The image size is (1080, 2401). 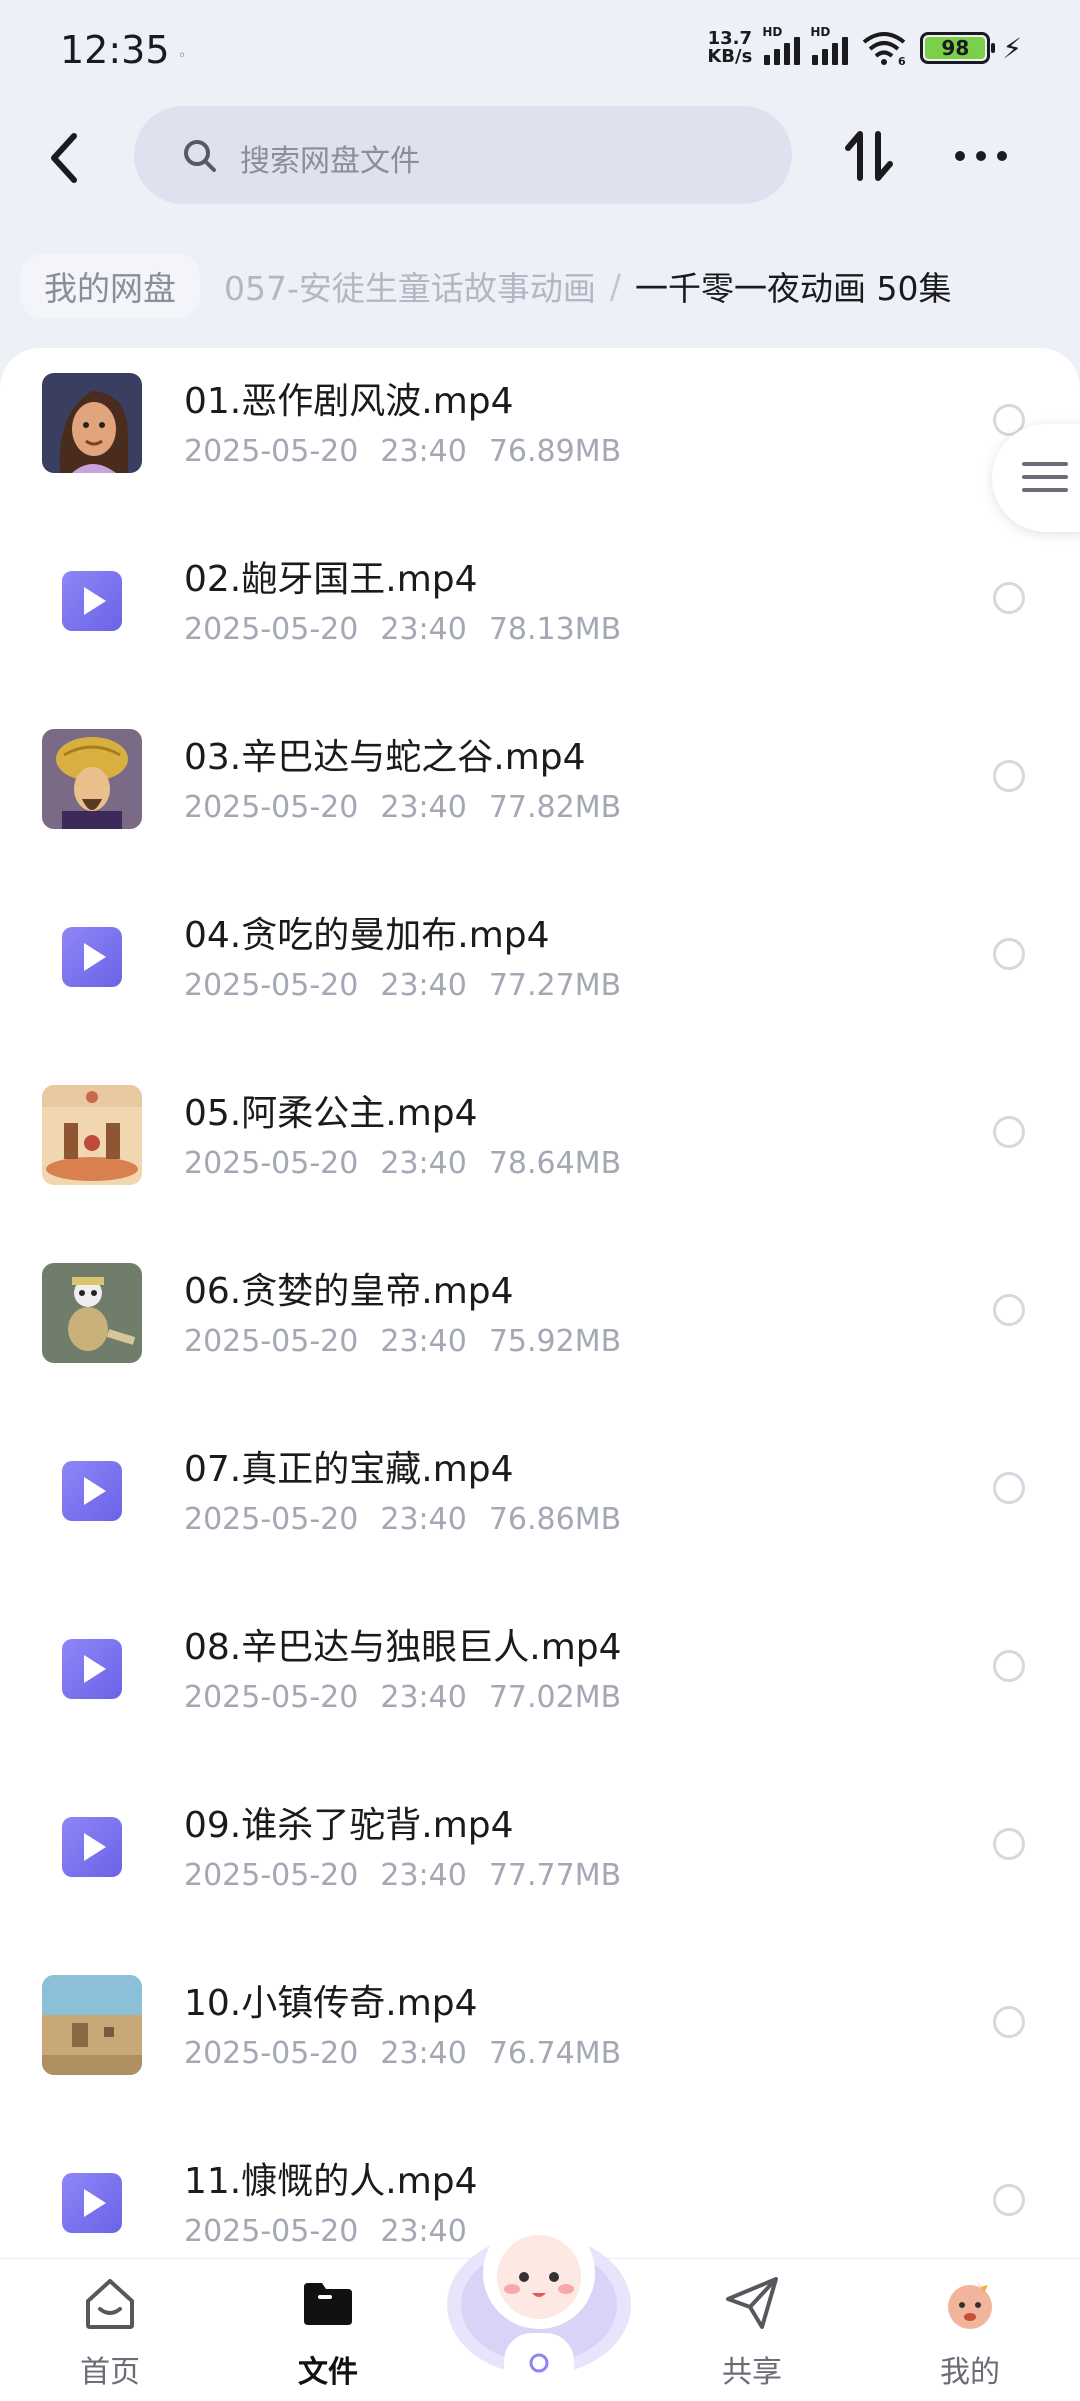 I want to click on file-row: 09.谁杀了驼背.mp4 2025-05-20 23:40 77.77MB, so click(x=540, y=1861).